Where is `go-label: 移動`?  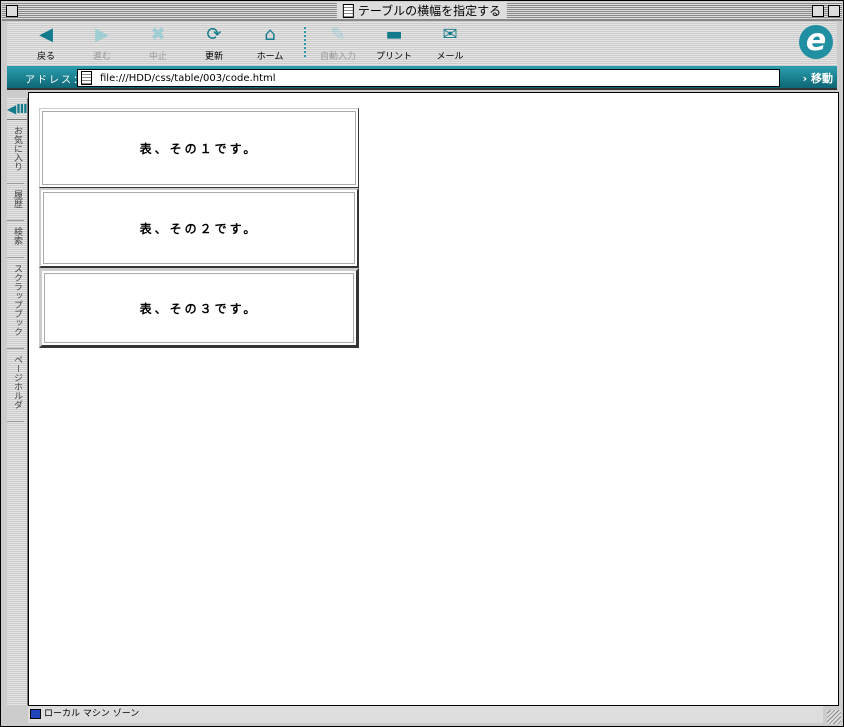 go-label: 移動 is located at coordinates (822, 78).